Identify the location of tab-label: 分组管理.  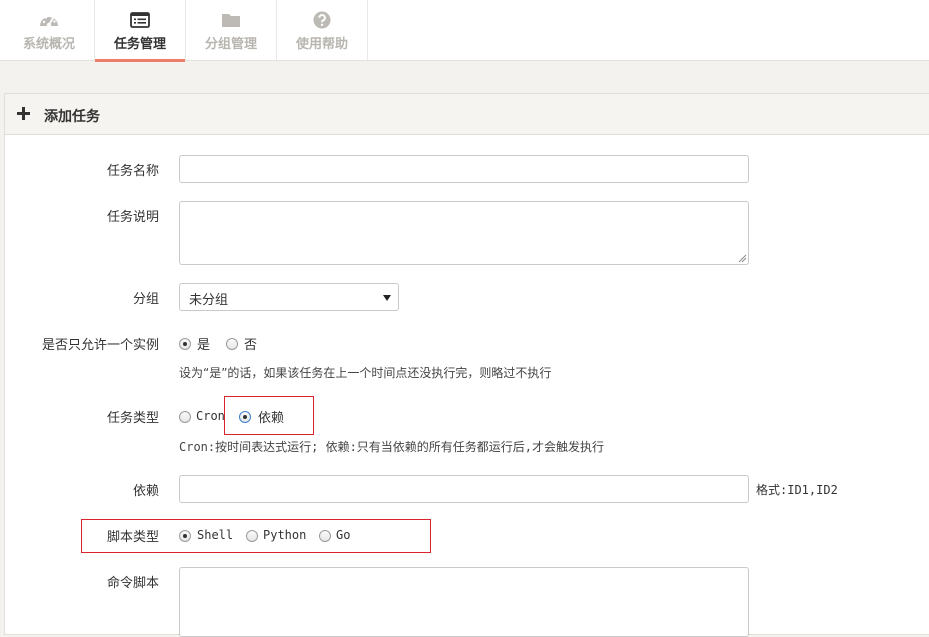
(230, 44).